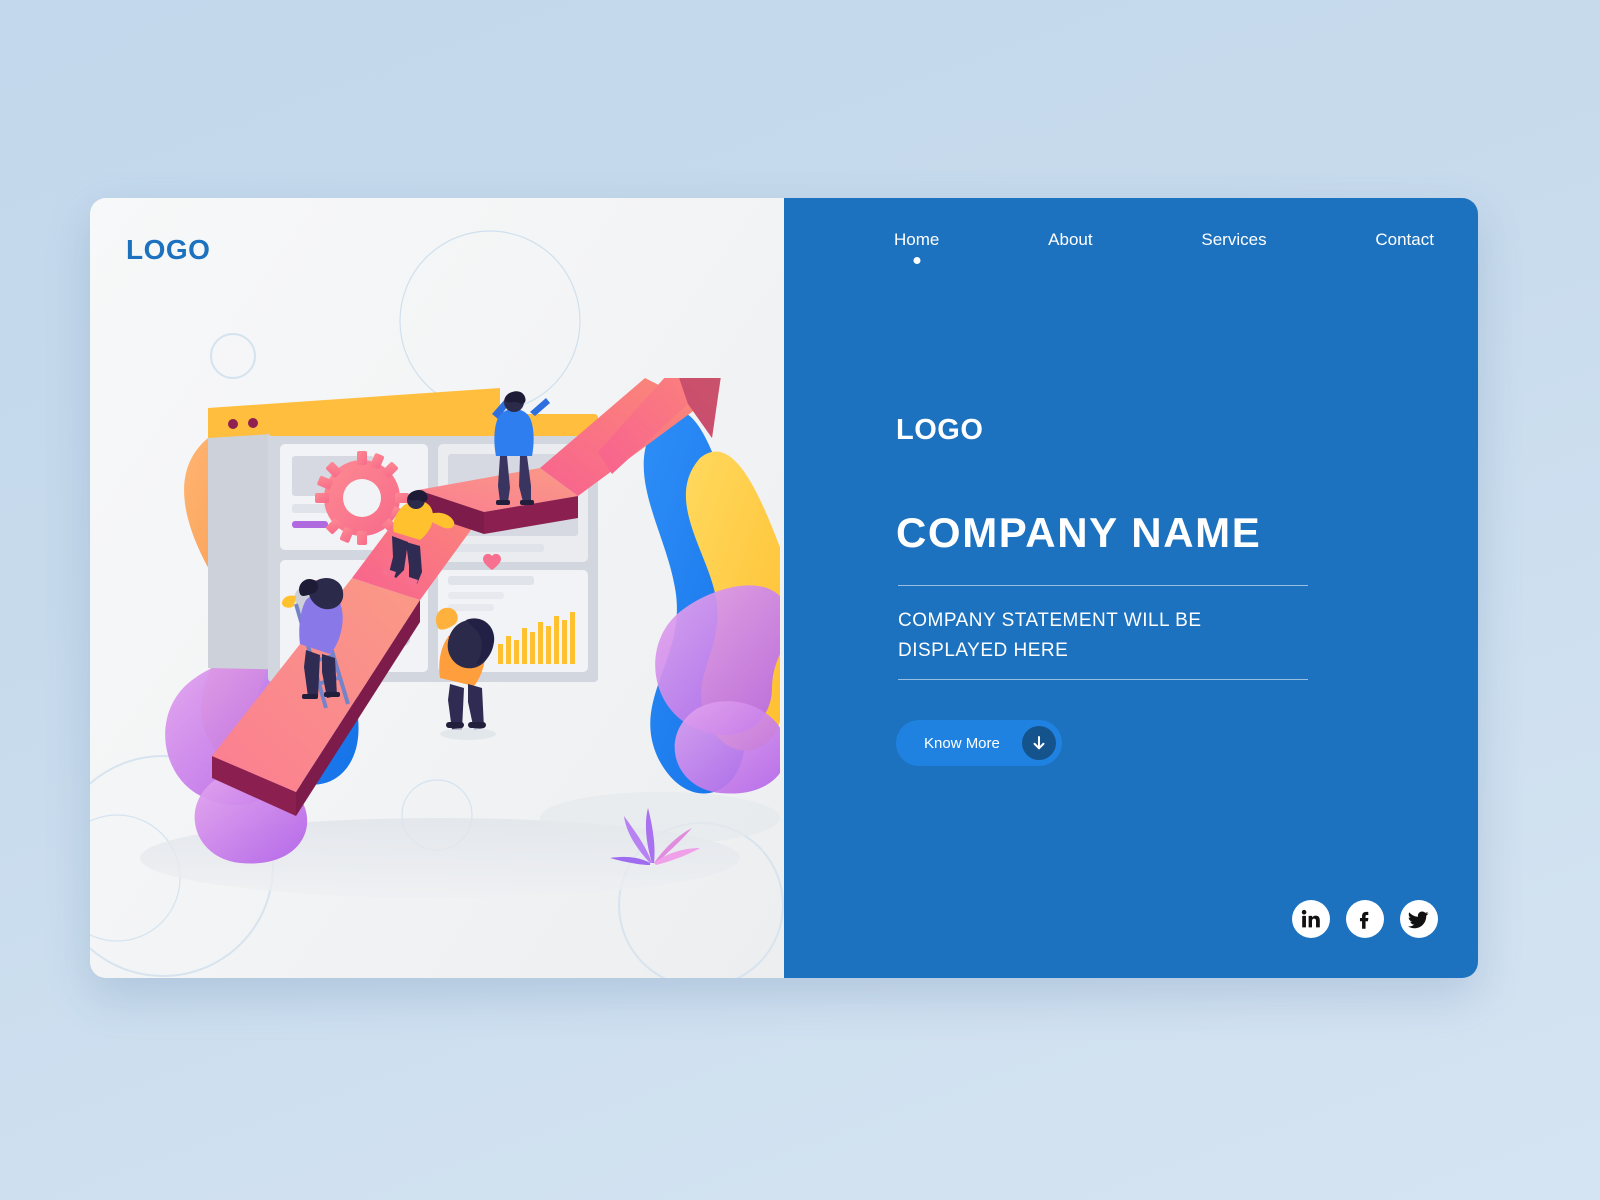 Image resolution: width=1600 pixels, height=1200 pixels. I want to click on linkedin-icon, so click(1311, 919).